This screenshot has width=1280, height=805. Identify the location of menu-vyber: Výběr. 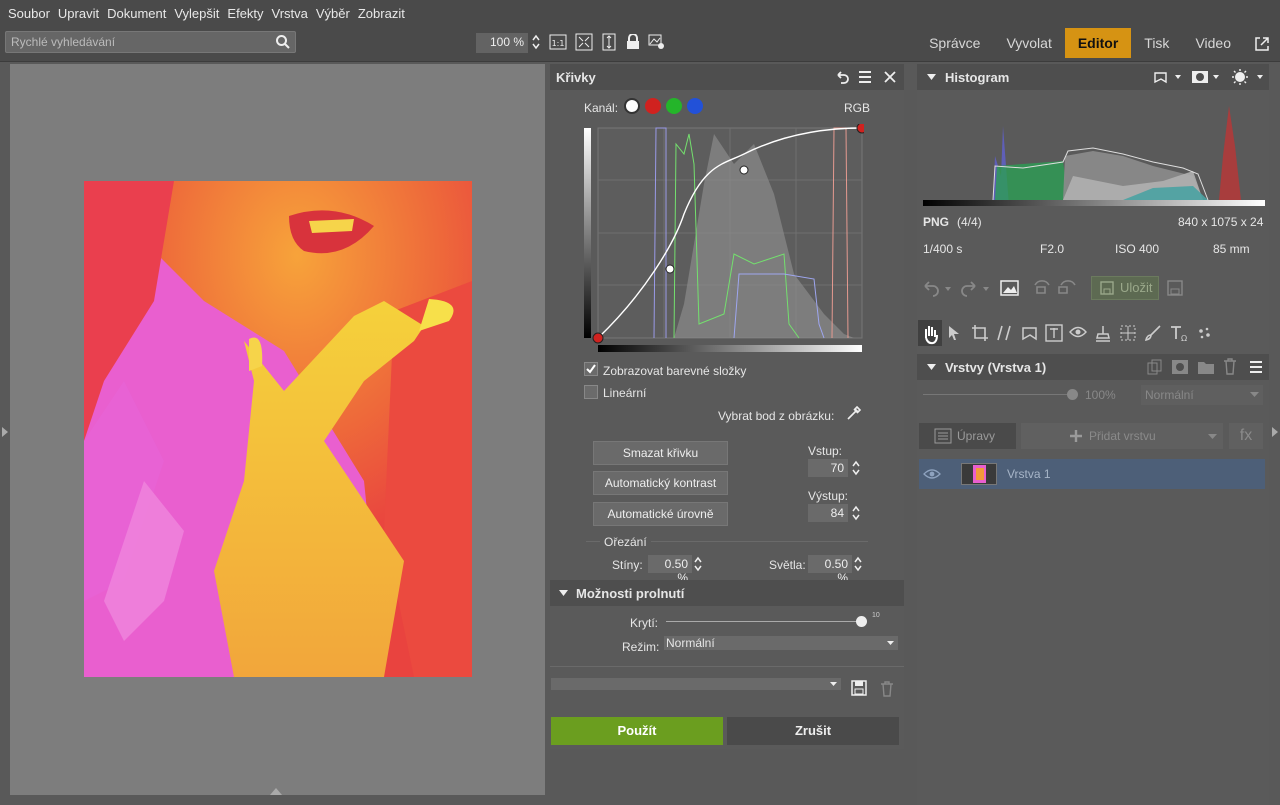
(333, 13).